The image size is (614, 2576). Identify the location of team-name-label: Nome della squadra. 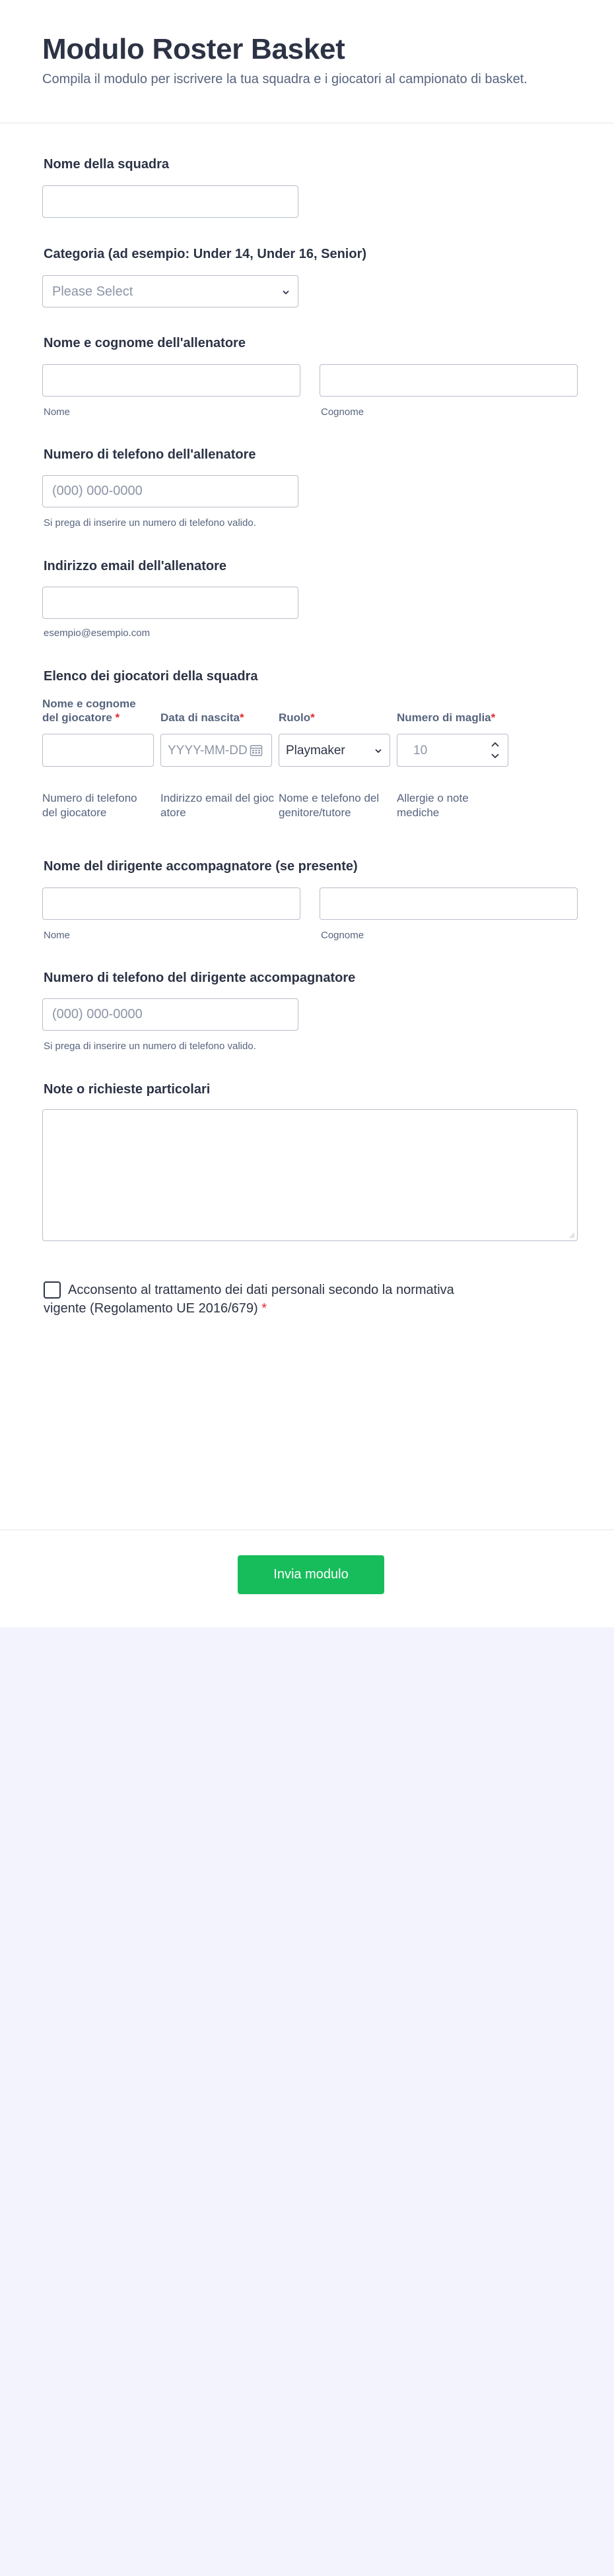
(107, 164).